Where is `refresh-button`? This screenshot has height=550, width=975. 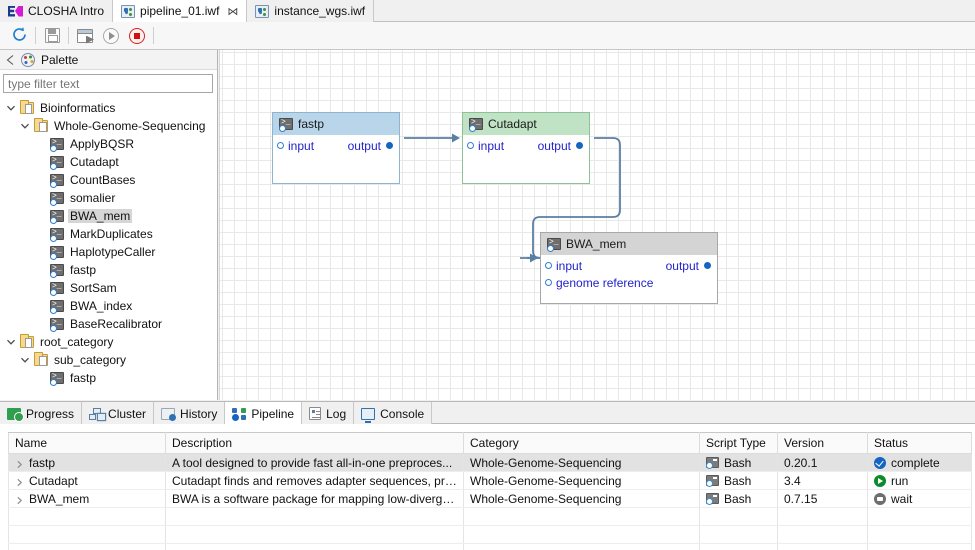 refresh-button is located at coordinates (19, 36).